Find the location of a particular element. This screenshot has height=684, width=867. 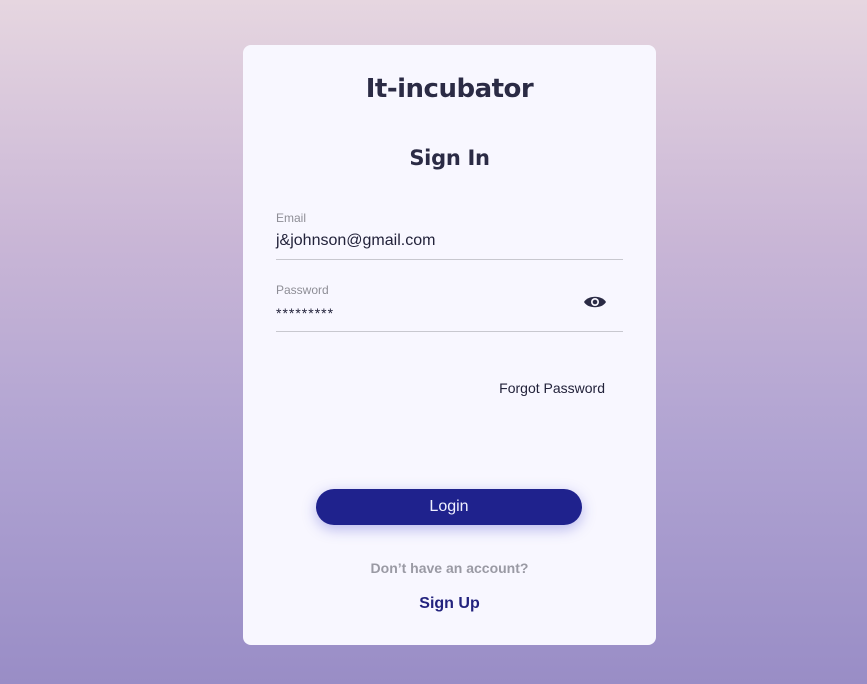

sign-up-link: Sign Up is located at coordinates (449, 604).